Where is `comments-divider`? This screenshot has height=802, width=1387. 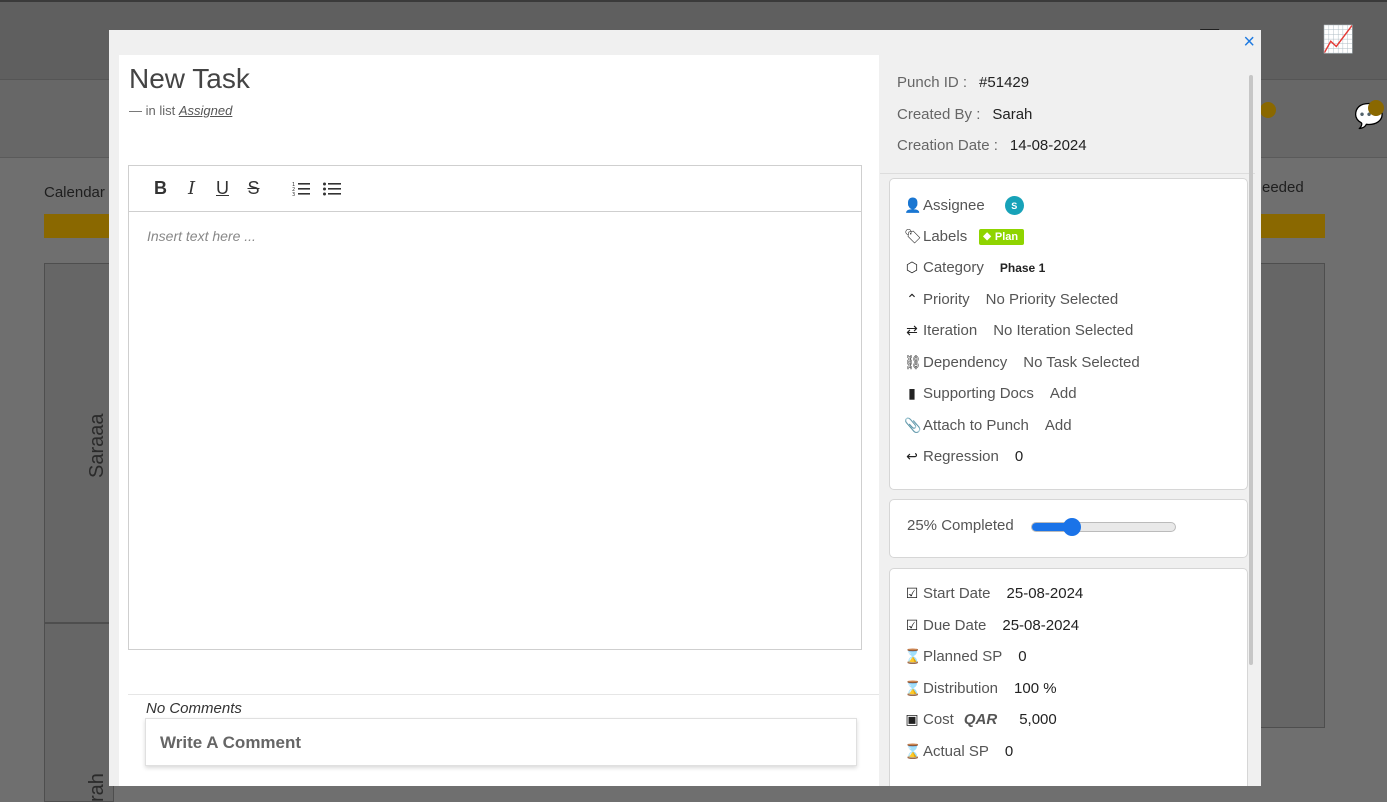
comments-divider is located at coordinates (503, 694).